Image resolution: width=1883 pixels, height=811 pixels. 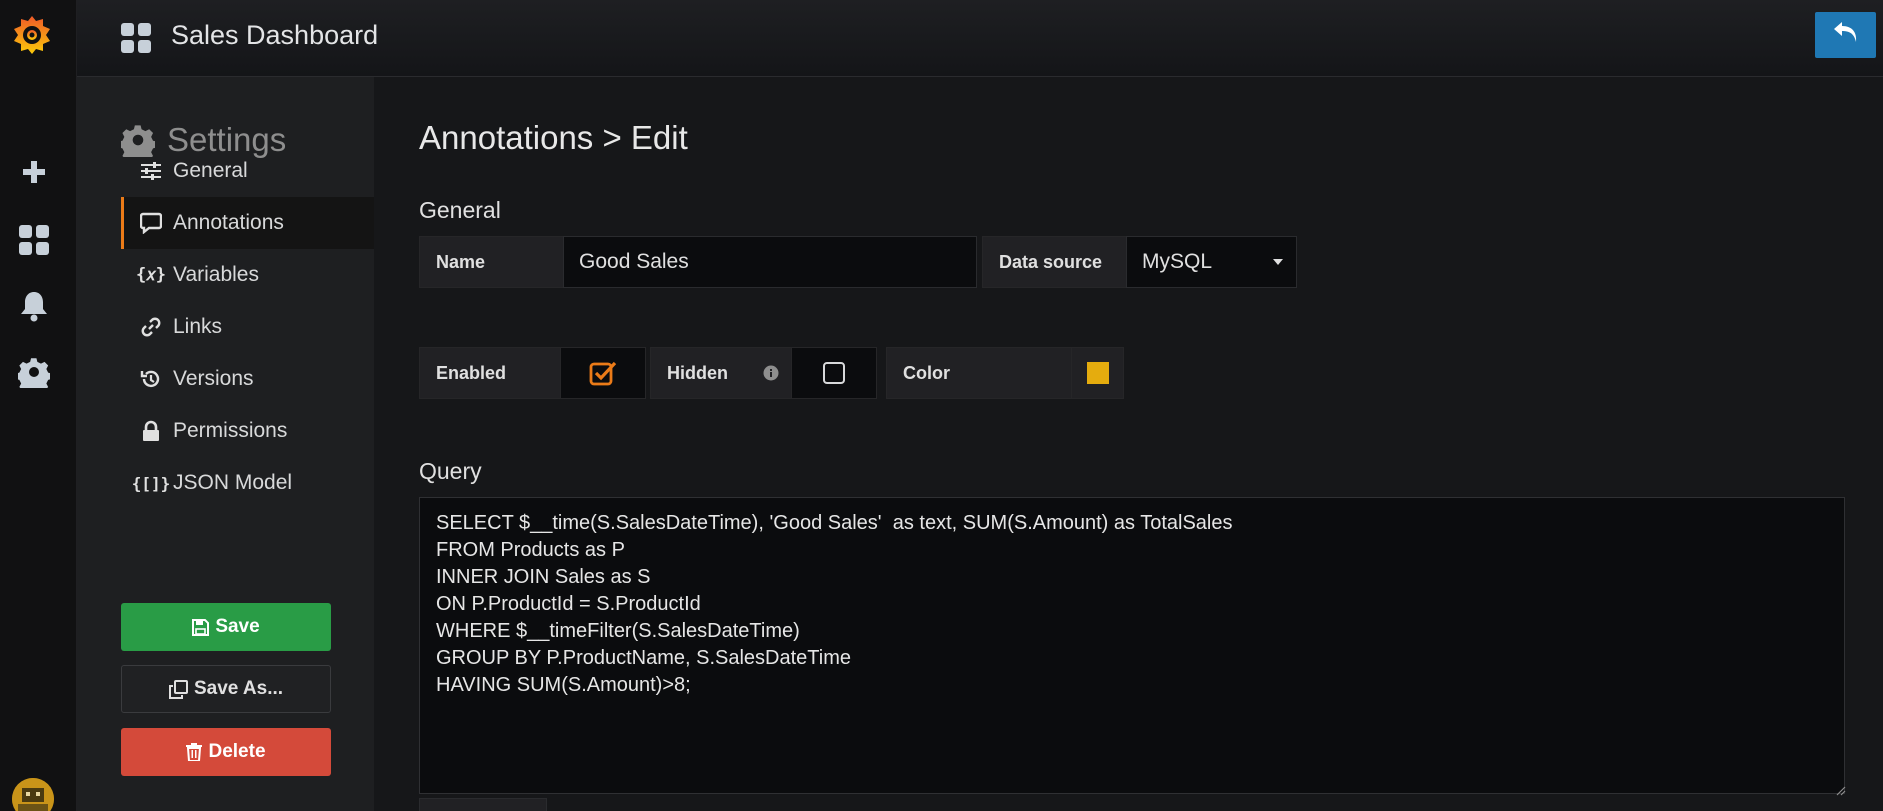 I want to click on general-section-heading: General, so click(x=460, y=210).